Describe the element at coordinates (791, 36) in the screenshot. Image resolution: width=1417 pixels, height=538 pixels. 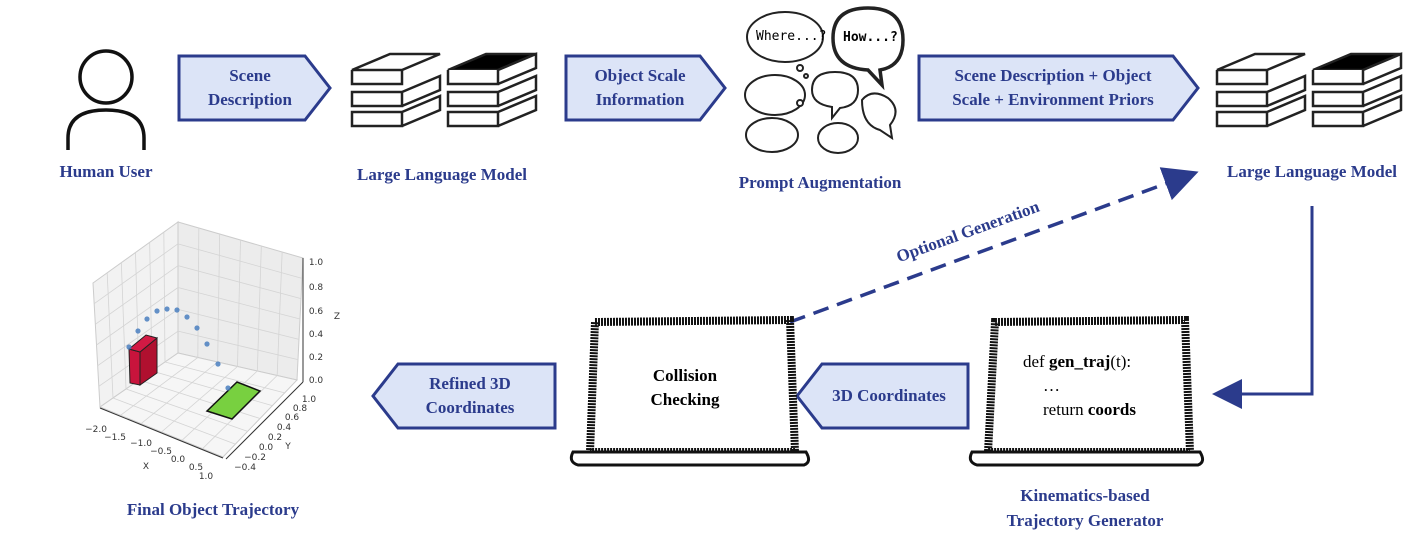
I see `where-bubble-text: Where...?` at that location.